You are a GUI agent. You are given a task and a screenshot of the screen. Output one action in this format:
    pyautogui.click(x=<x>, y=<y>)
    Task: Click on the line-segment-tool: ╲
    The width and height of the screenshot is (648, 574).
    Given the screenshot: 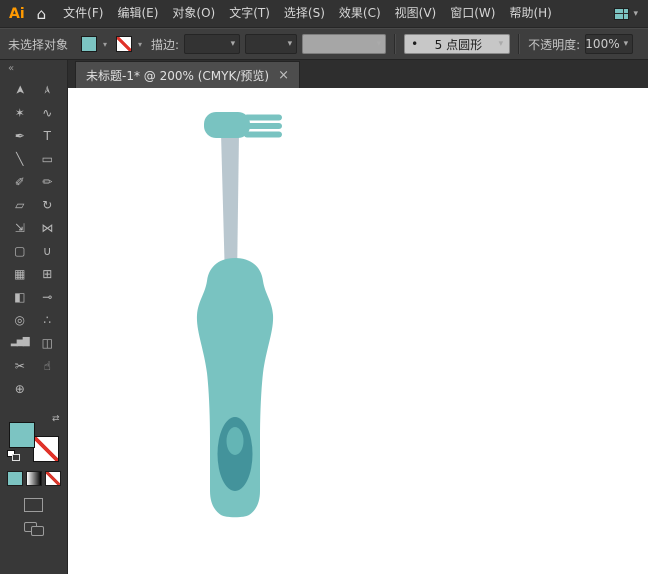 What is the action you would take?
    pyautogui.click(x=20, y=158)
    